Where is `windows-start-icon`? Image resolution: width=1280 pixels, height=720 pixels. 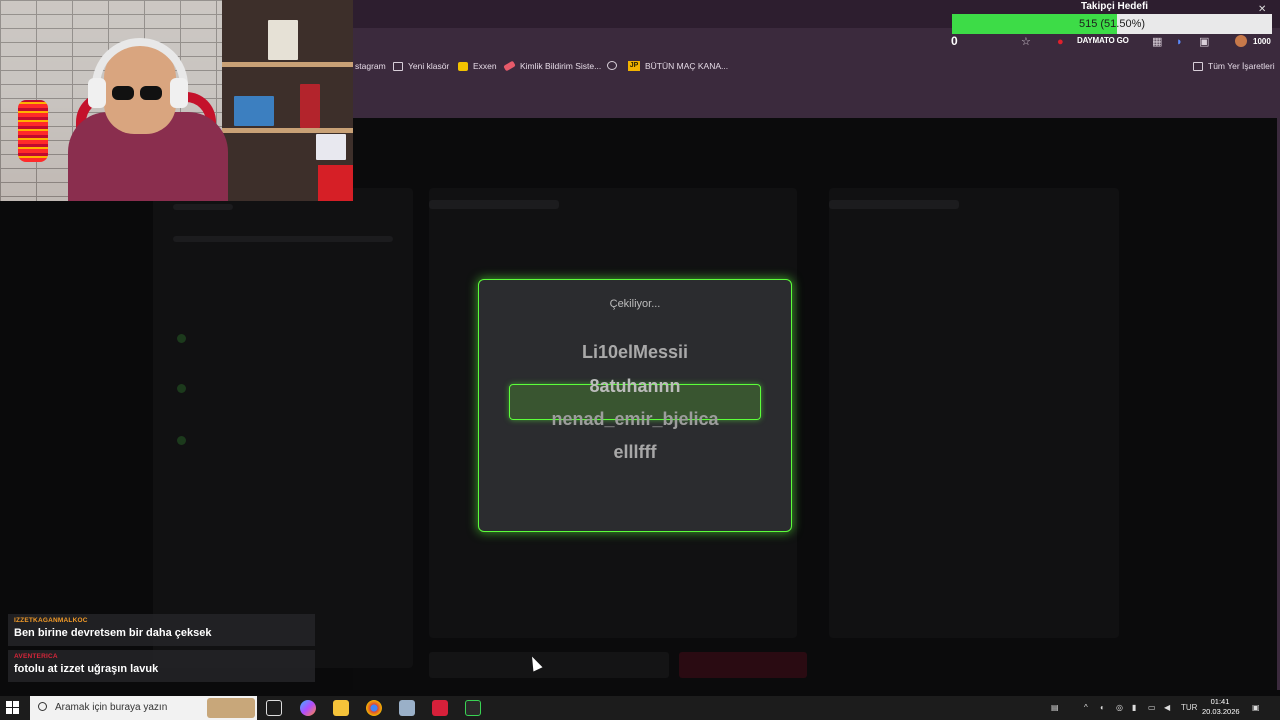 windows-start-icon is located at coordinates (12, 707).